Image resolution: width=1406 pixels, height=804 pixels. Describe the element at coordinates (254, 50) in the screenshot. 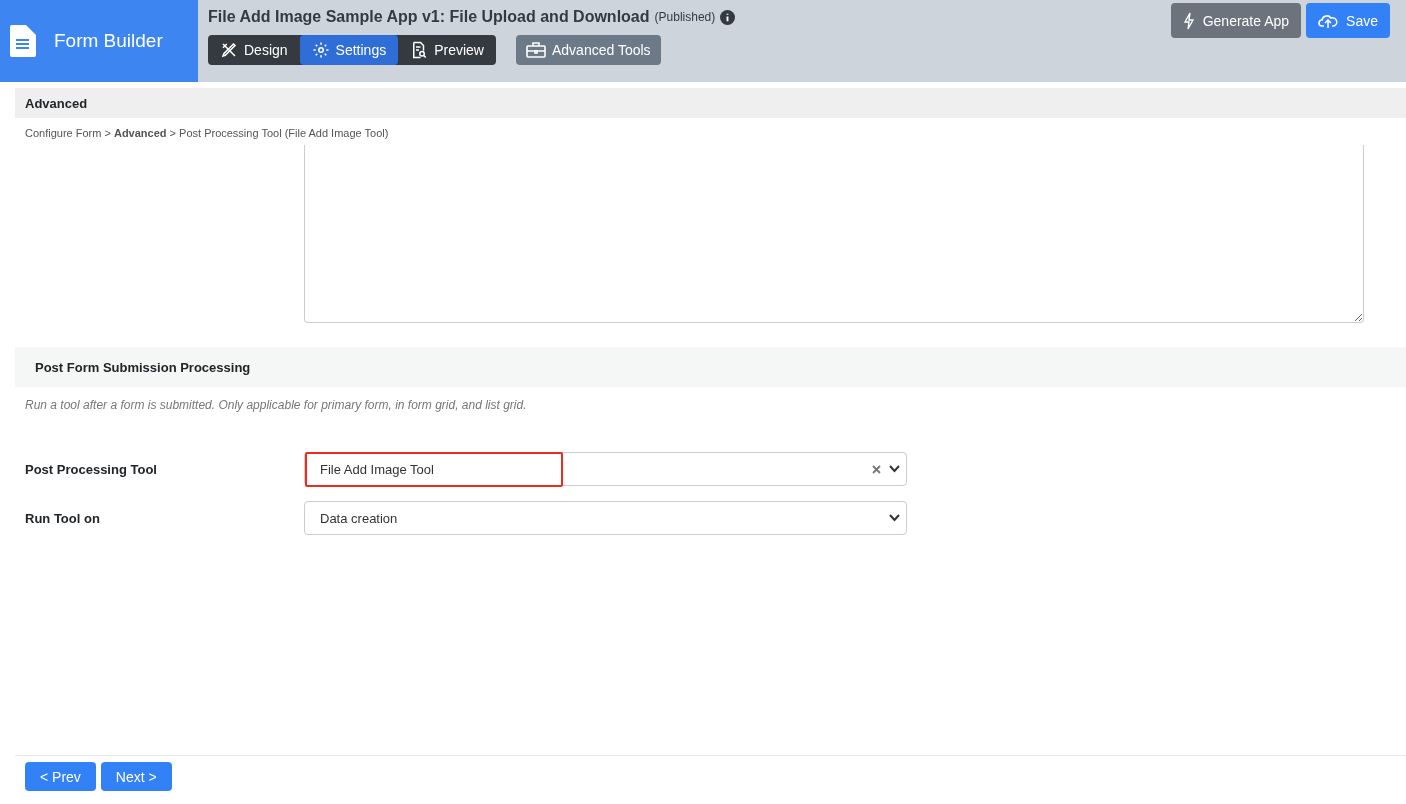

I see `view-tab: Design` at that location.